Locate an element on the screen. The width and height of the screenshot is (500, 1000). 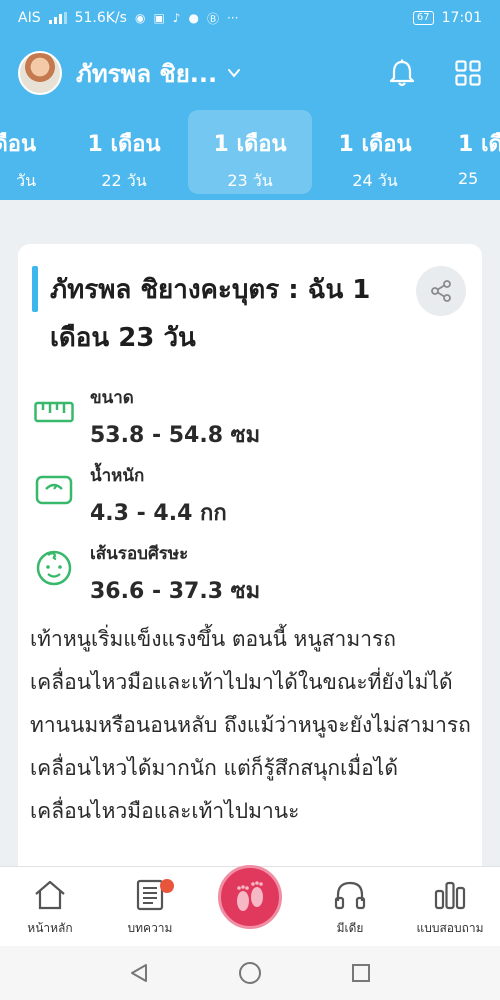
age-tab: เดือนวัน is located at coordinates (22, 152).